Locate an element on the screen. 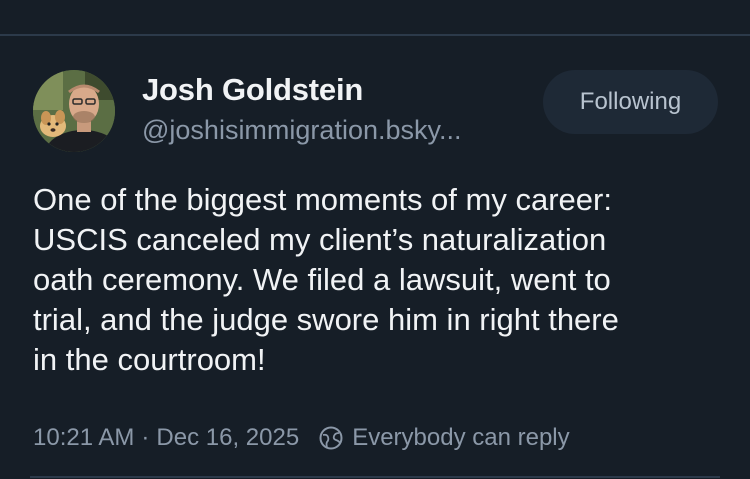 The image size is (750, 479). avatar-photo is located at coordinates (74, 111).